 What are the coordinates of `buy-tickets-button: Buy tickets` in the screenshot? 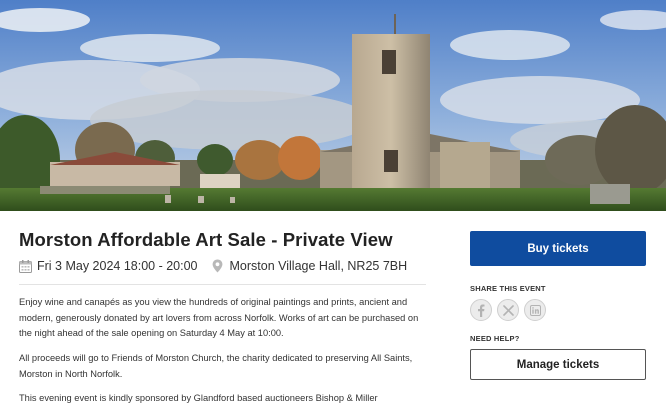 It's located at (558, 248).